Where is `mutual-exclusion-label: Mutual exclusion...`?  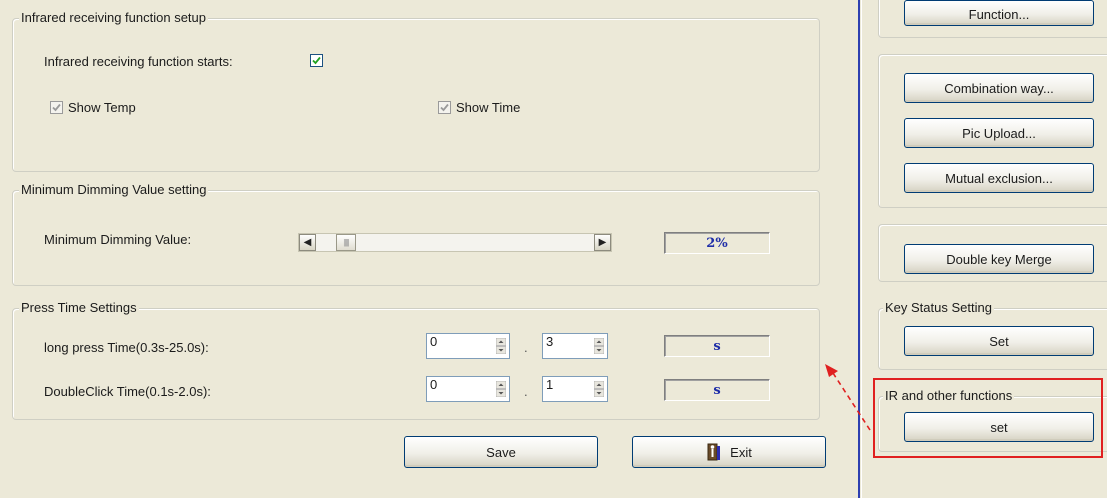 mutual-exclusion-label: Mutual exclusion... is located at coordinates (999, 178).